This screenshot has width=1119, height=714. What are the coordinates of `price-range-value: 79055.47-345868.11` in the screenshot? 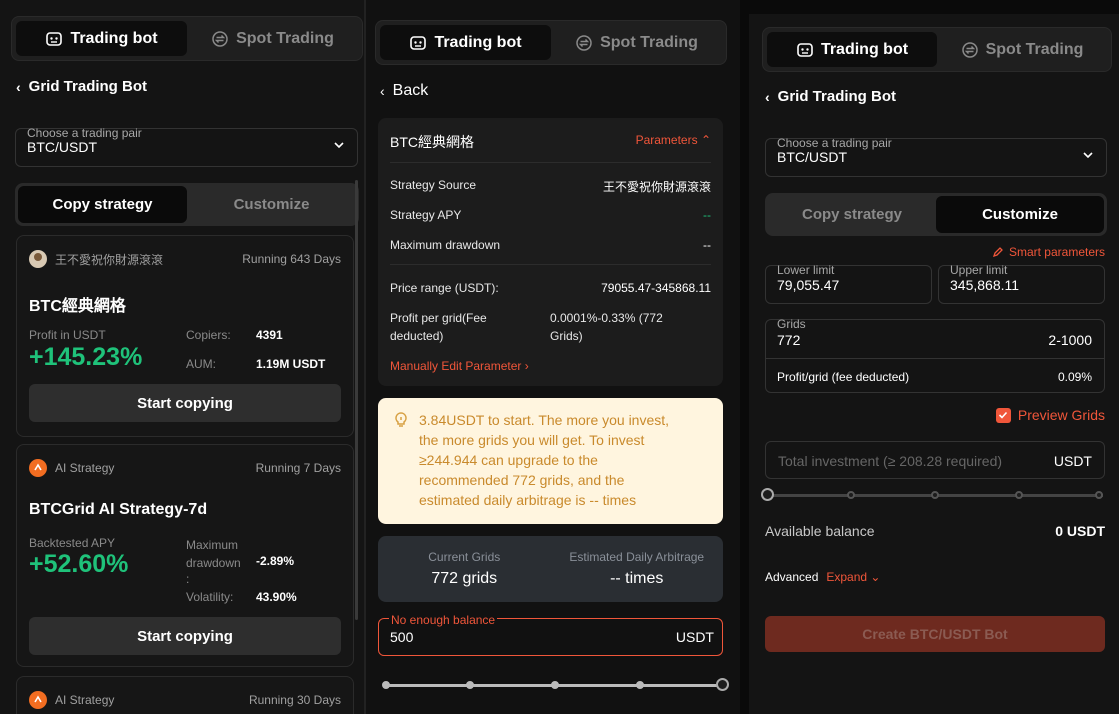 It's located at (656, 288).